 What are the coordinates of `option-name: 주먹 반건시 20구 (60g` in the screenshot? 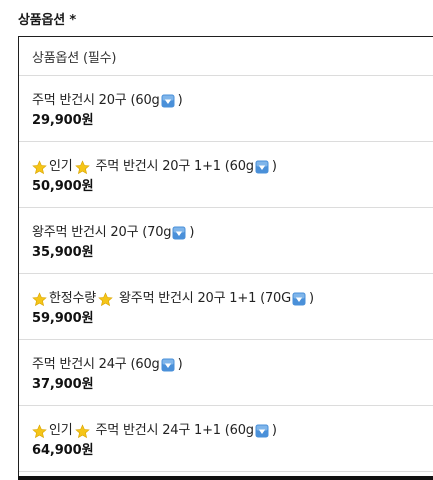 It's located at (96, 100).